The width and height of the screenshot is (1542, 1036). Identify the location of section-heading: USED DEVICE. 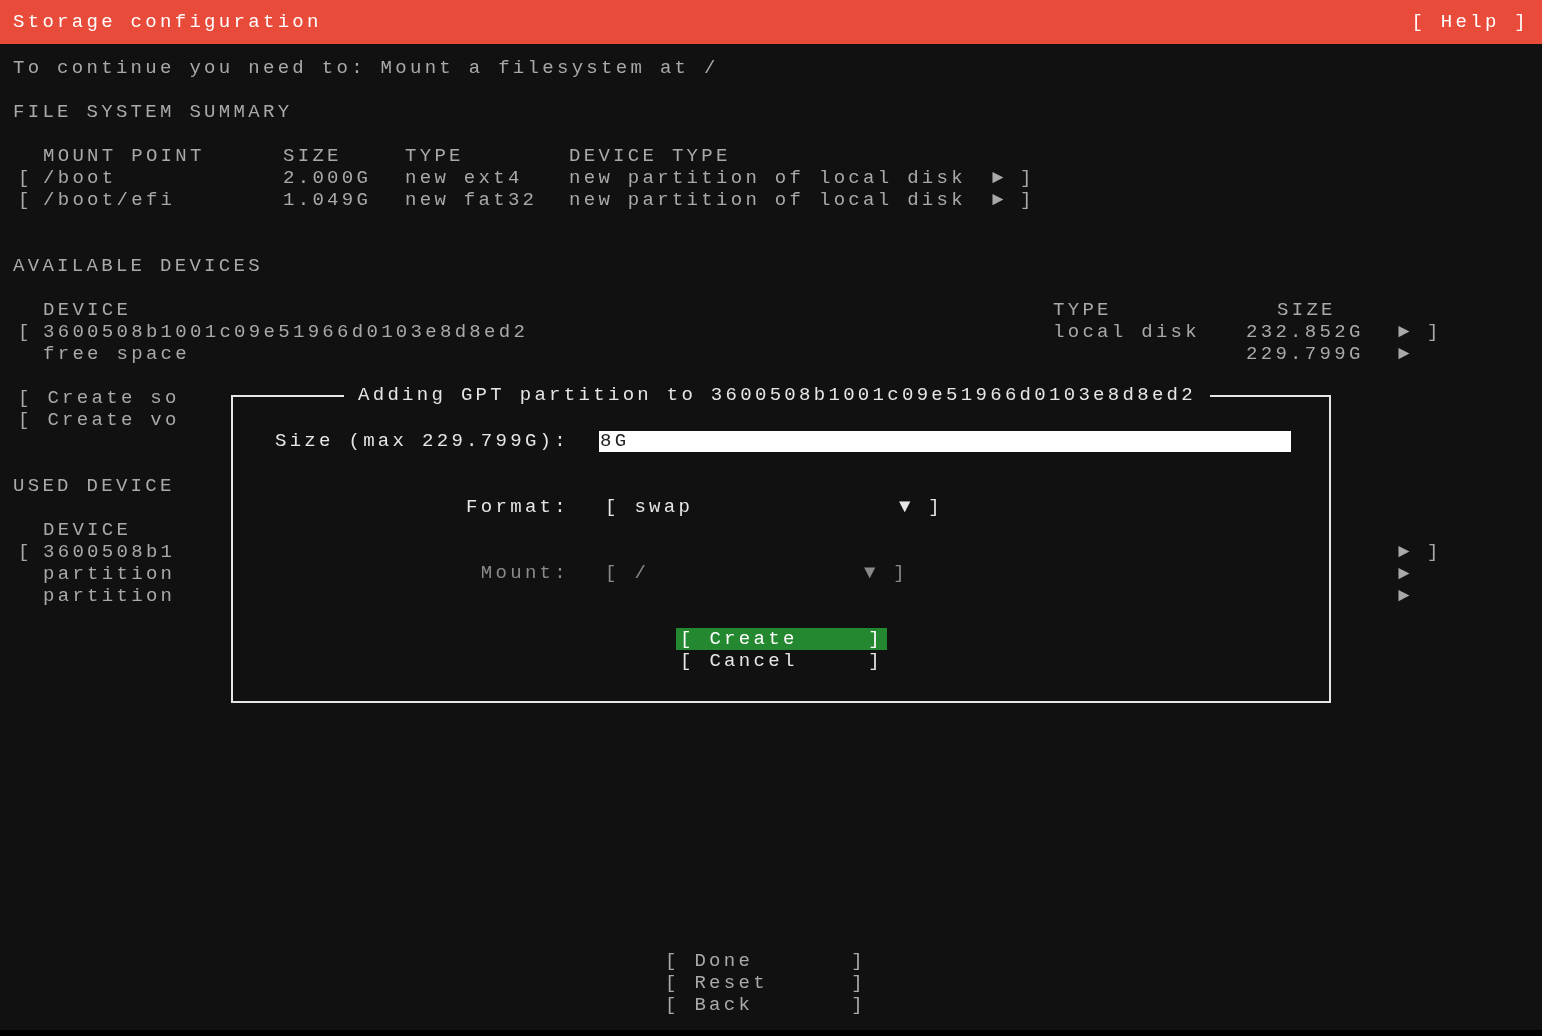
(94, 486).